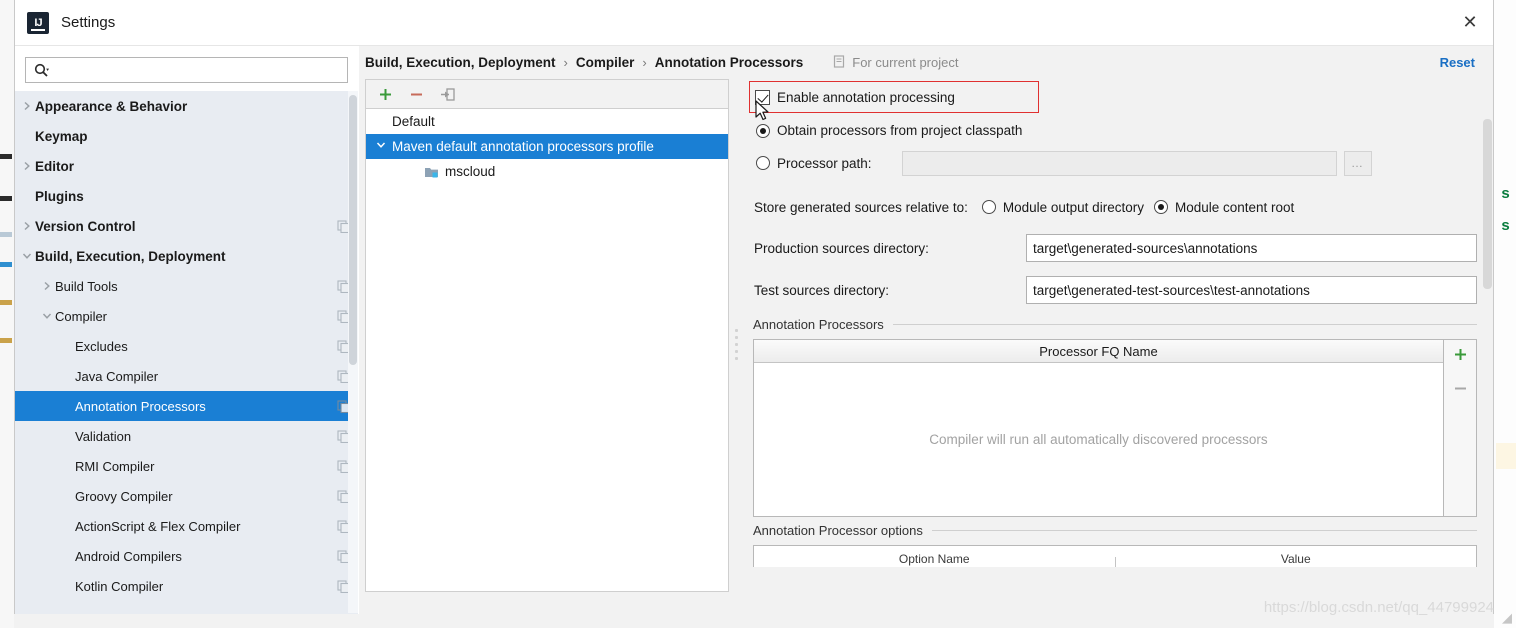 The image size is (1516, 628). Describe the element at coordinates (460, 62) in the screenshot. I see `breadcrumb-item-0: Build, Execution, Deployment` at that location.